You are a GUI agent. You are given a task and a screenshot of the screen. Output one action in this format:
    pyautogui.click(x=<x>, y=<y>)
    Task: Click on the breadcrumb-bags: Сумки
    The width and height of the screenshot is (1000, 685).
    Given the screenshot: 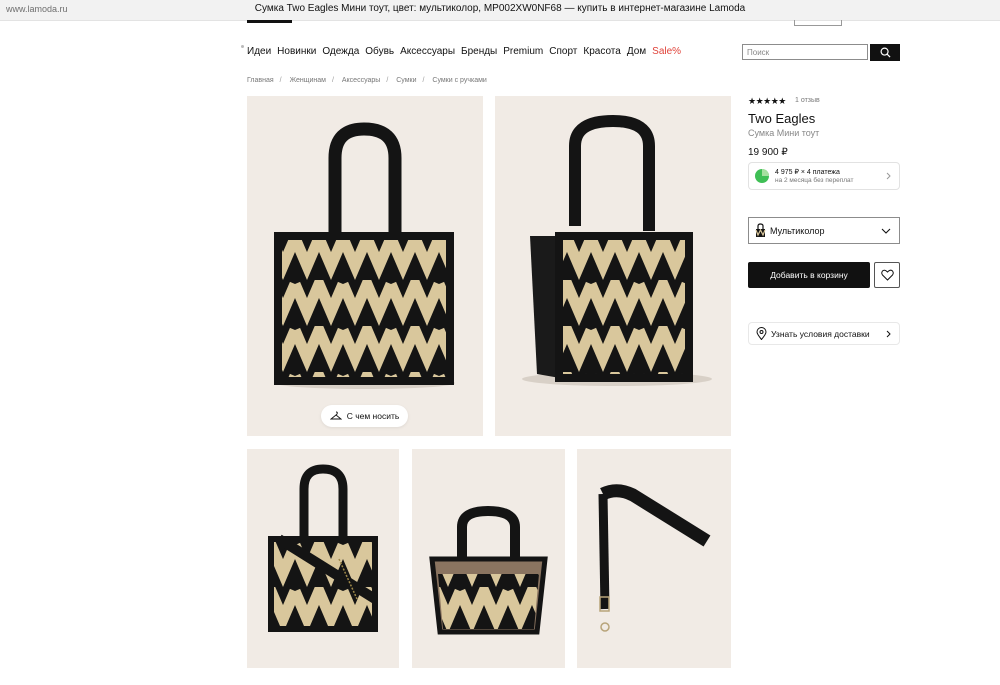 What is the action you would take?
    pyautogui.click(x=406, y=80)
    